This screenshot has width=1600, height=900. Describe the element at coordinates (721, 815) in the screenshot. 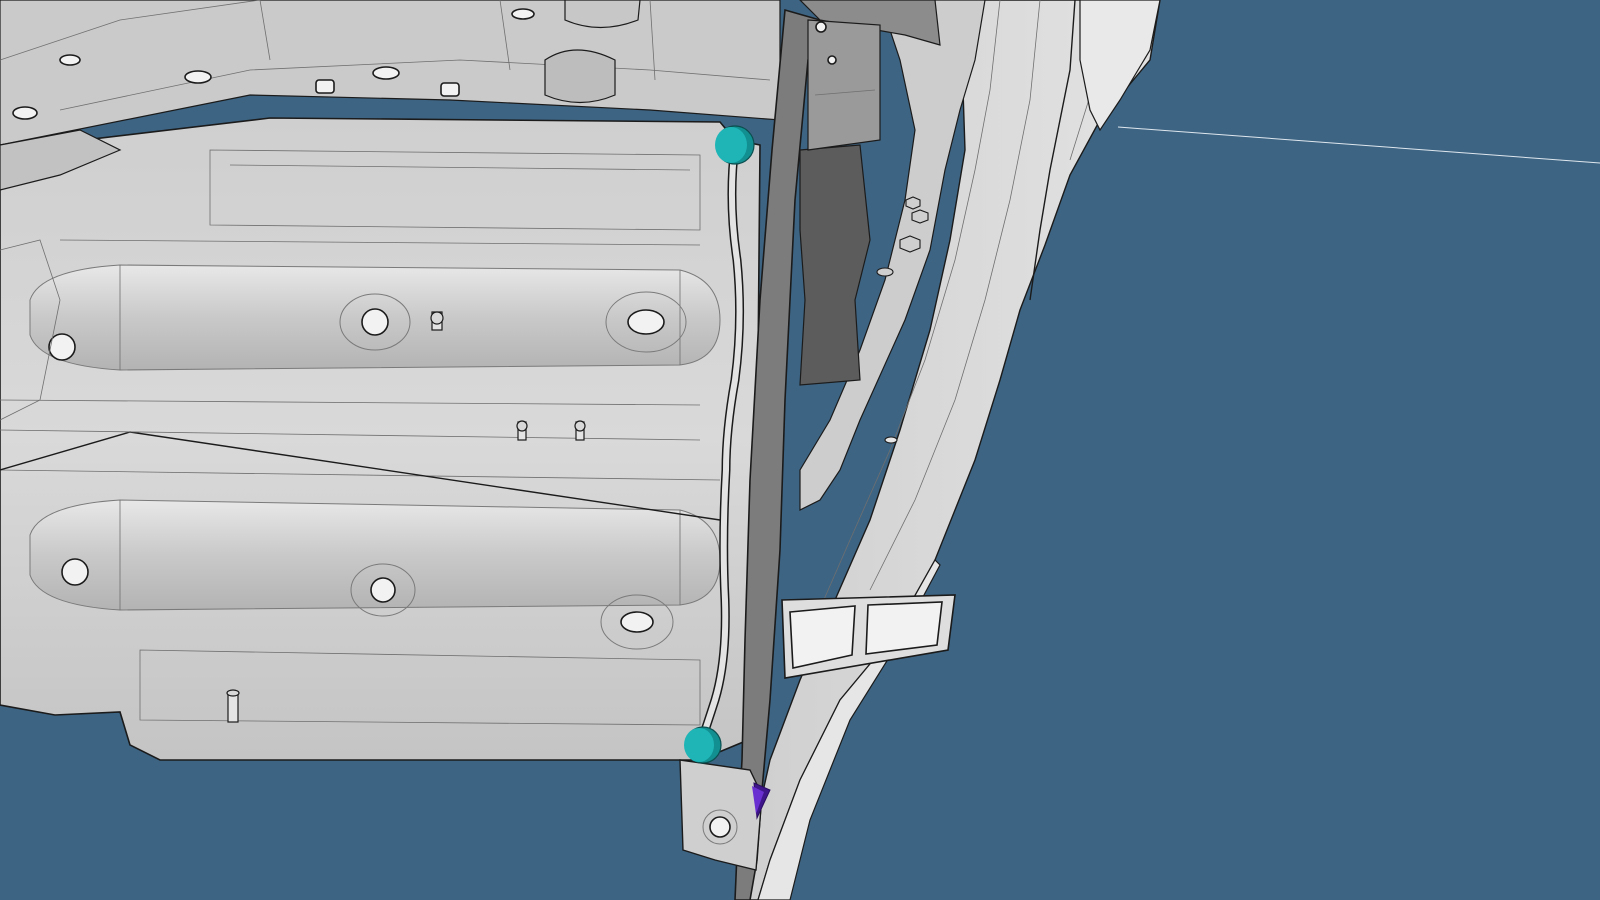

I see `bracket-mounting-foot` at that location.